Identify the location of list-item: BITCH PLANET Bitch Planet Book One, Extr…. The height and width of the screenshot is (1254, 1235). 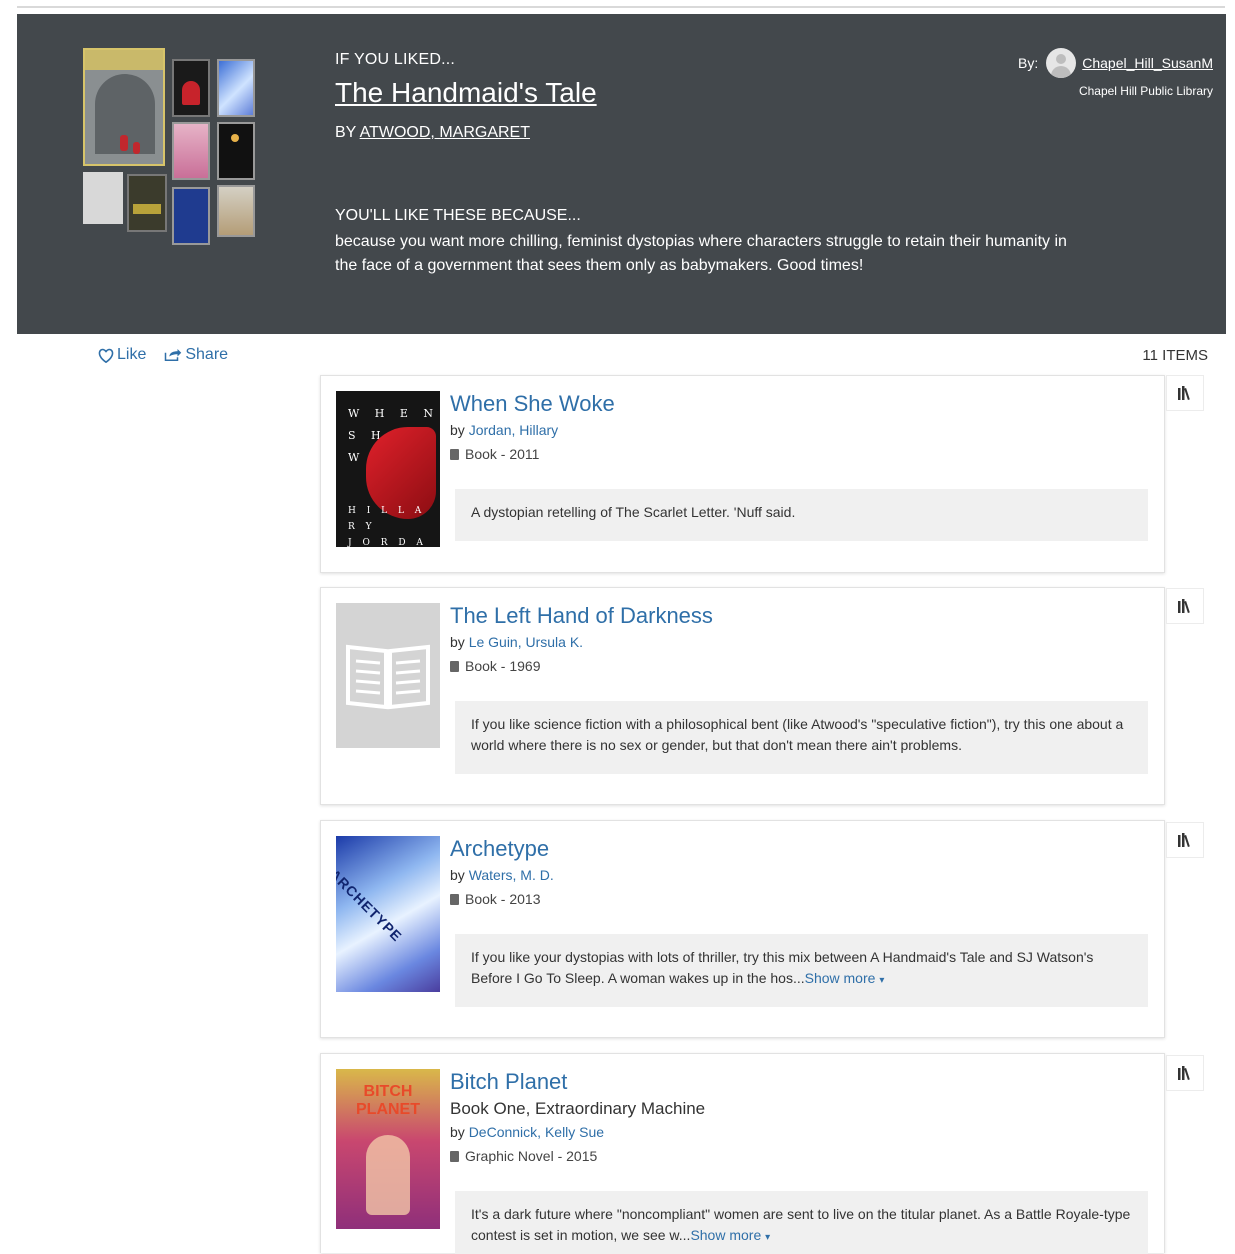
(742, 1153).